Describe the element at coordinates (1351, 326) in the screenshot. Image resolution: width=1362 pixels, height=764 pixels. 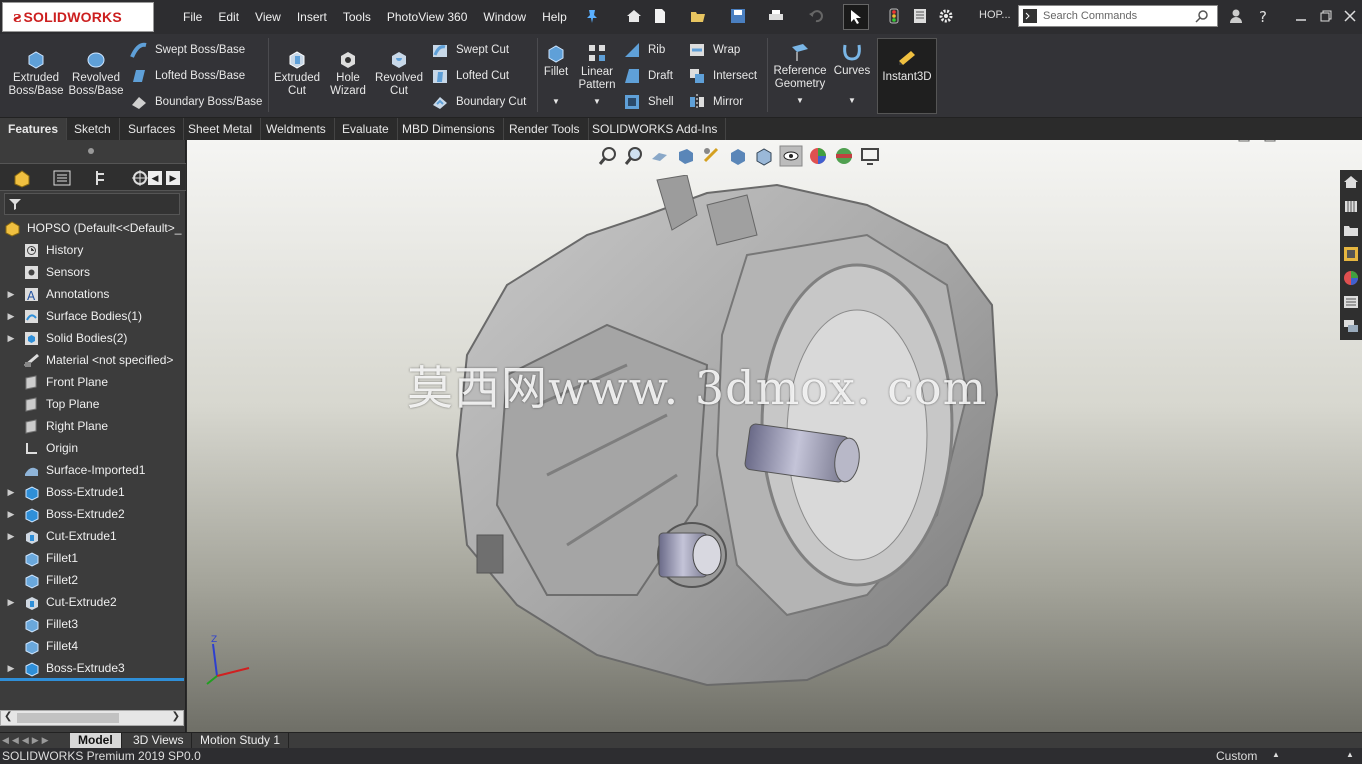
I see `forum-icon` at that location.